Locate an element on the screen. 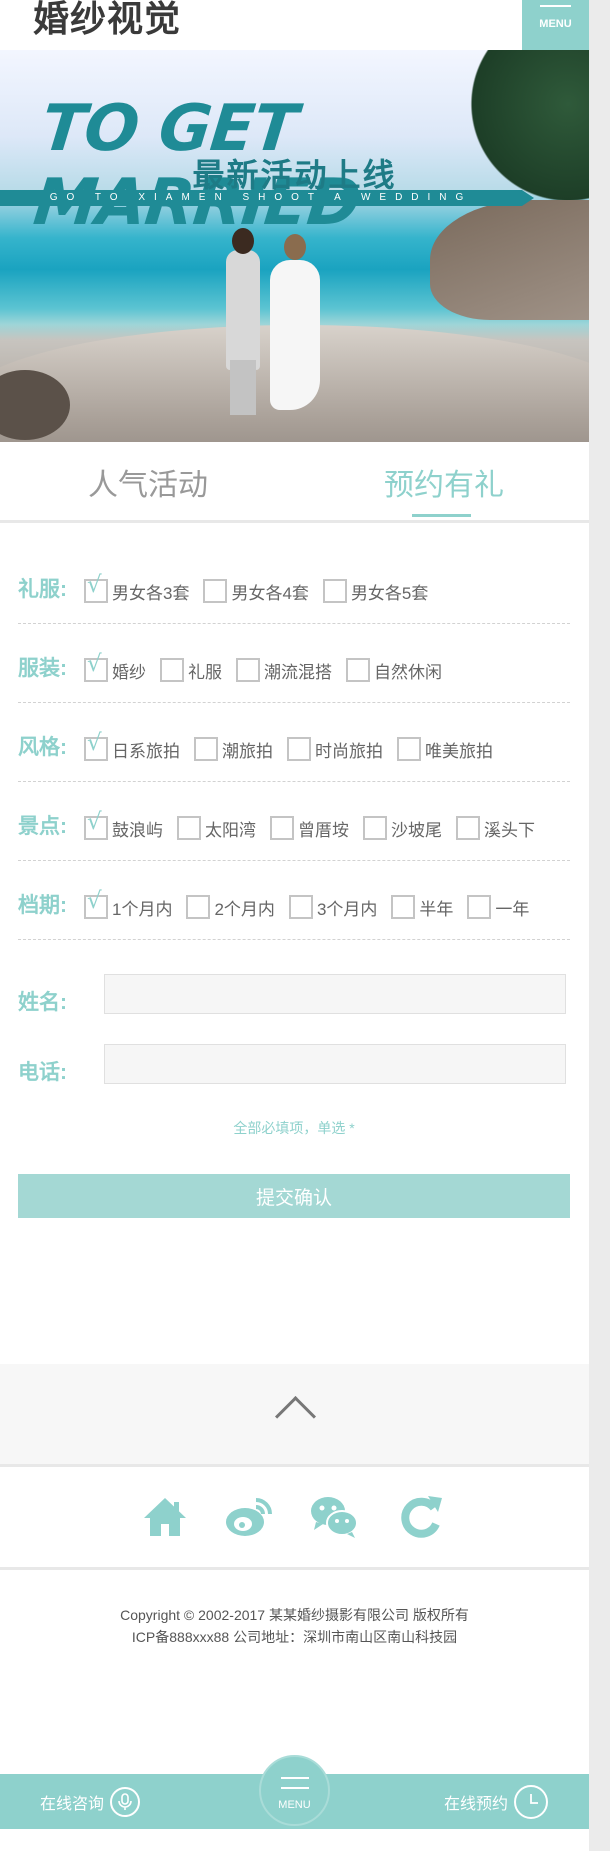 The width and height of the screenshot is (610, 1851). checkbox-label: 曾厝垵 is located at coordinates (323, 830).